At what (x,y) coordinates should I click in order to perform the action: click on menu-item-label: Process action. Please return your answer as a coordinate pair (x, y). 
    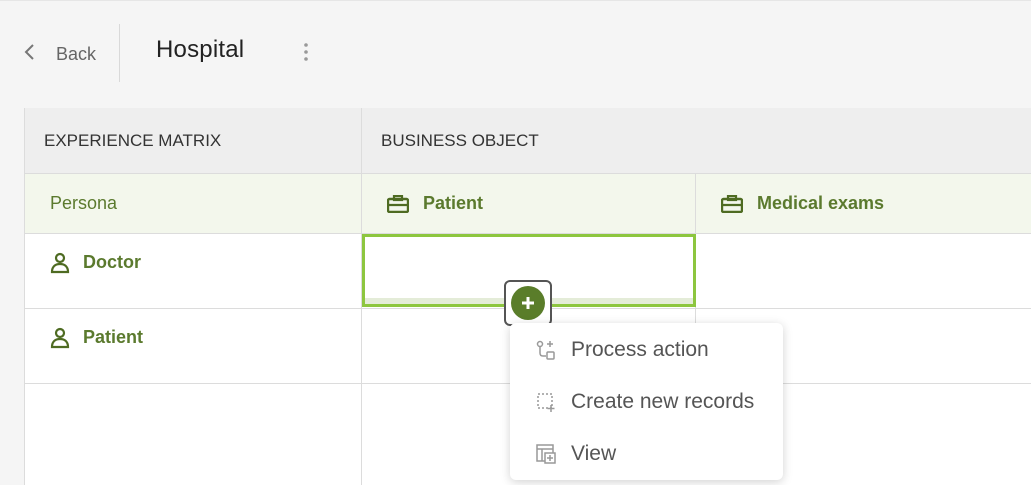
    Looking at the image, I should click on (640, 349).